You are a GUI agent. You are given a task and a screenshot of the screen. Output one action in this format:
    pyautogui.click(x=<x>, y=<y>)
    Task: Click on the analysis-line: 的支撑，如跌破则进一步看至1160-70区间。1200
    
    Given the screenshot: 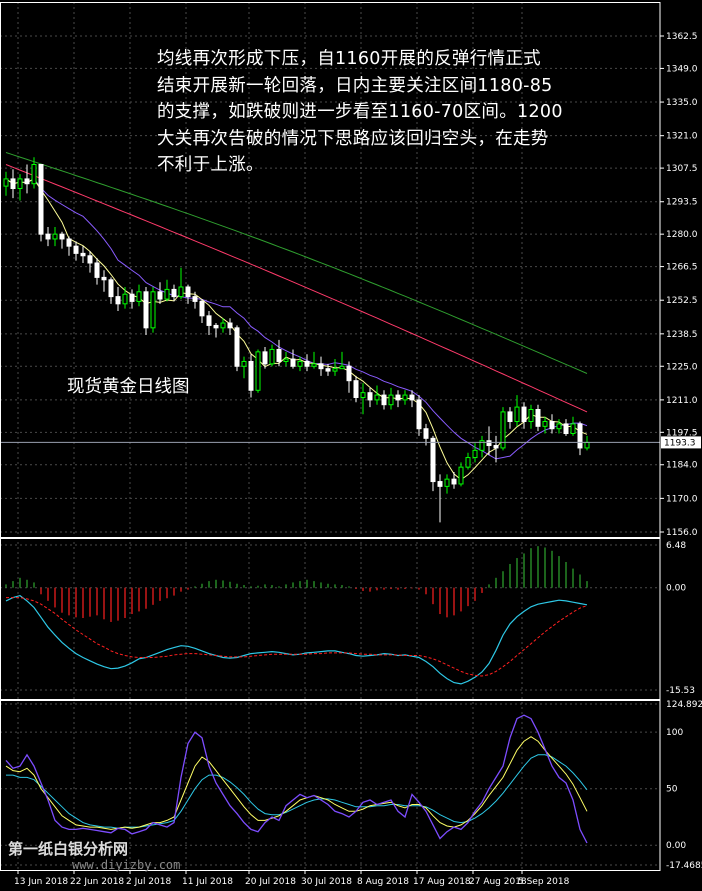 What is the action you would take?
    pyautogui.click(x=360, y=112)
    